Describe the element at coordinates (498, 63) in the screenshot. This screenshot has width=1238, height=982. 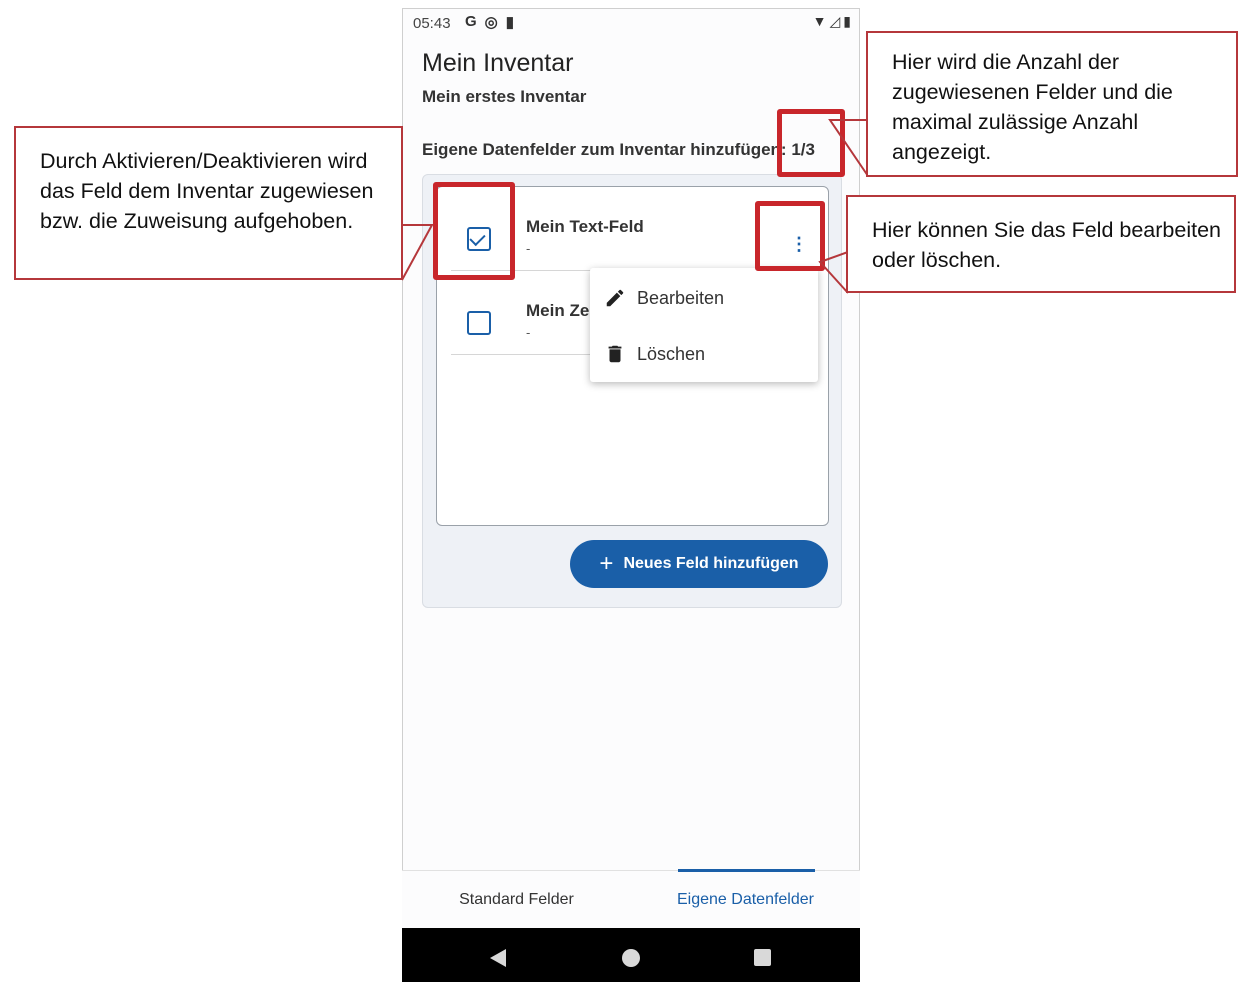
I see `page-title: Mein Inventar` at that location.